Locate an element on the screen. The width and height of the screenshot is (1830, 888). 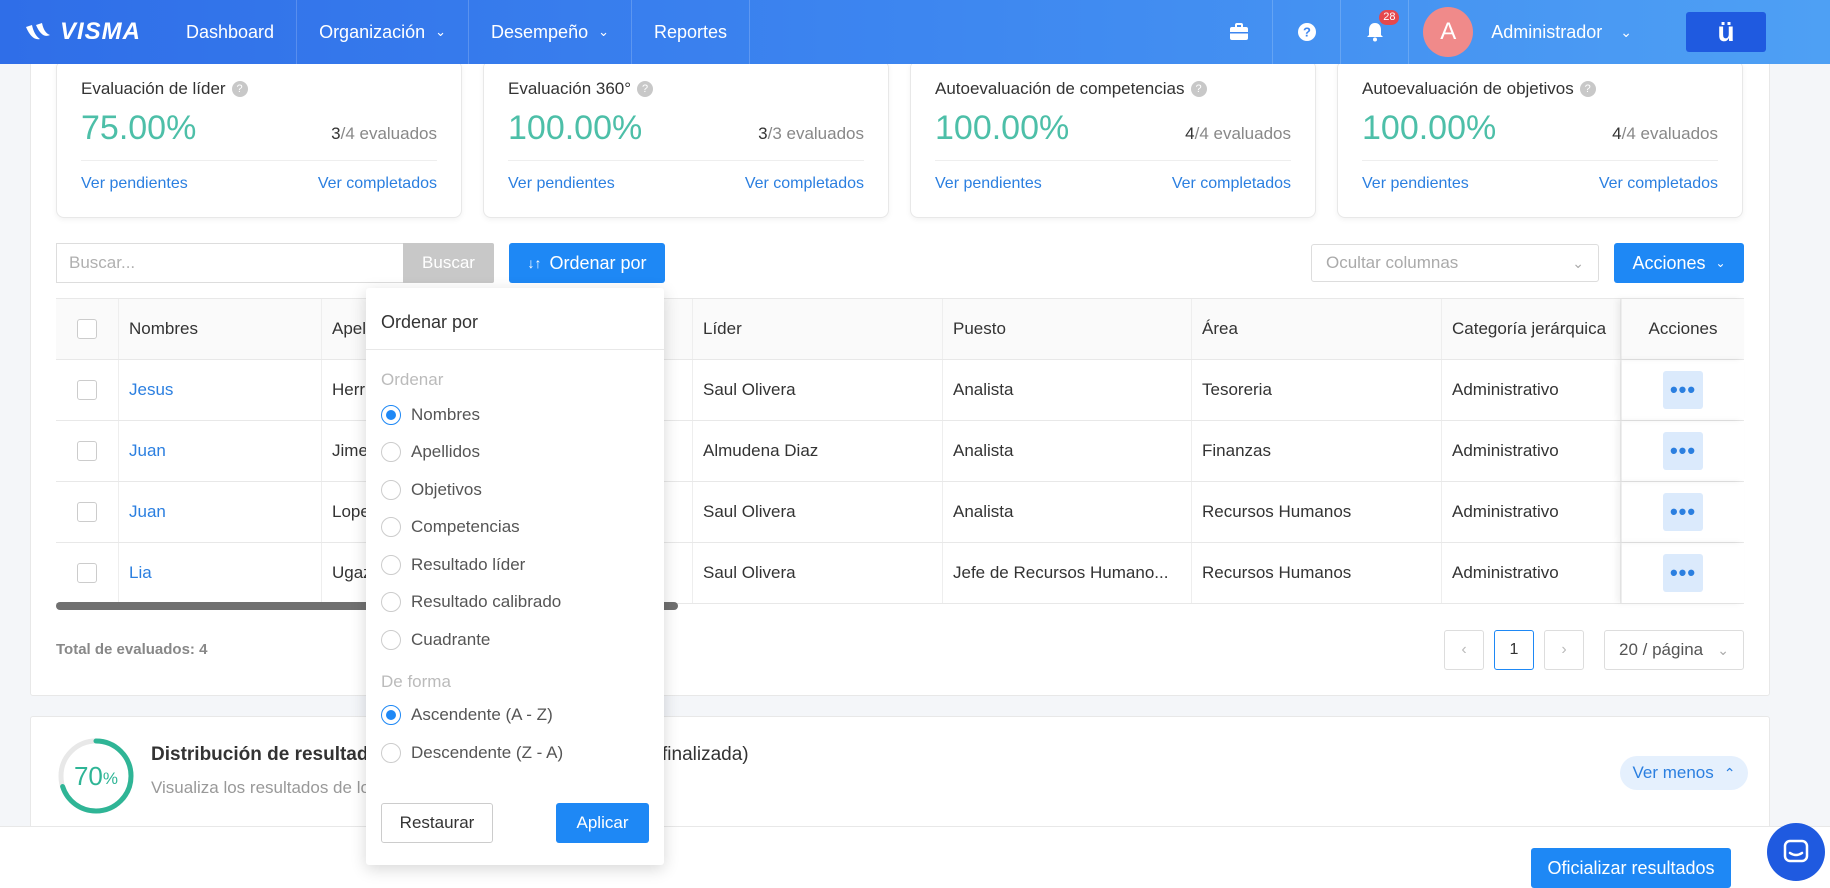
reset-button: Restaurar is located at coordinates (437, 823).